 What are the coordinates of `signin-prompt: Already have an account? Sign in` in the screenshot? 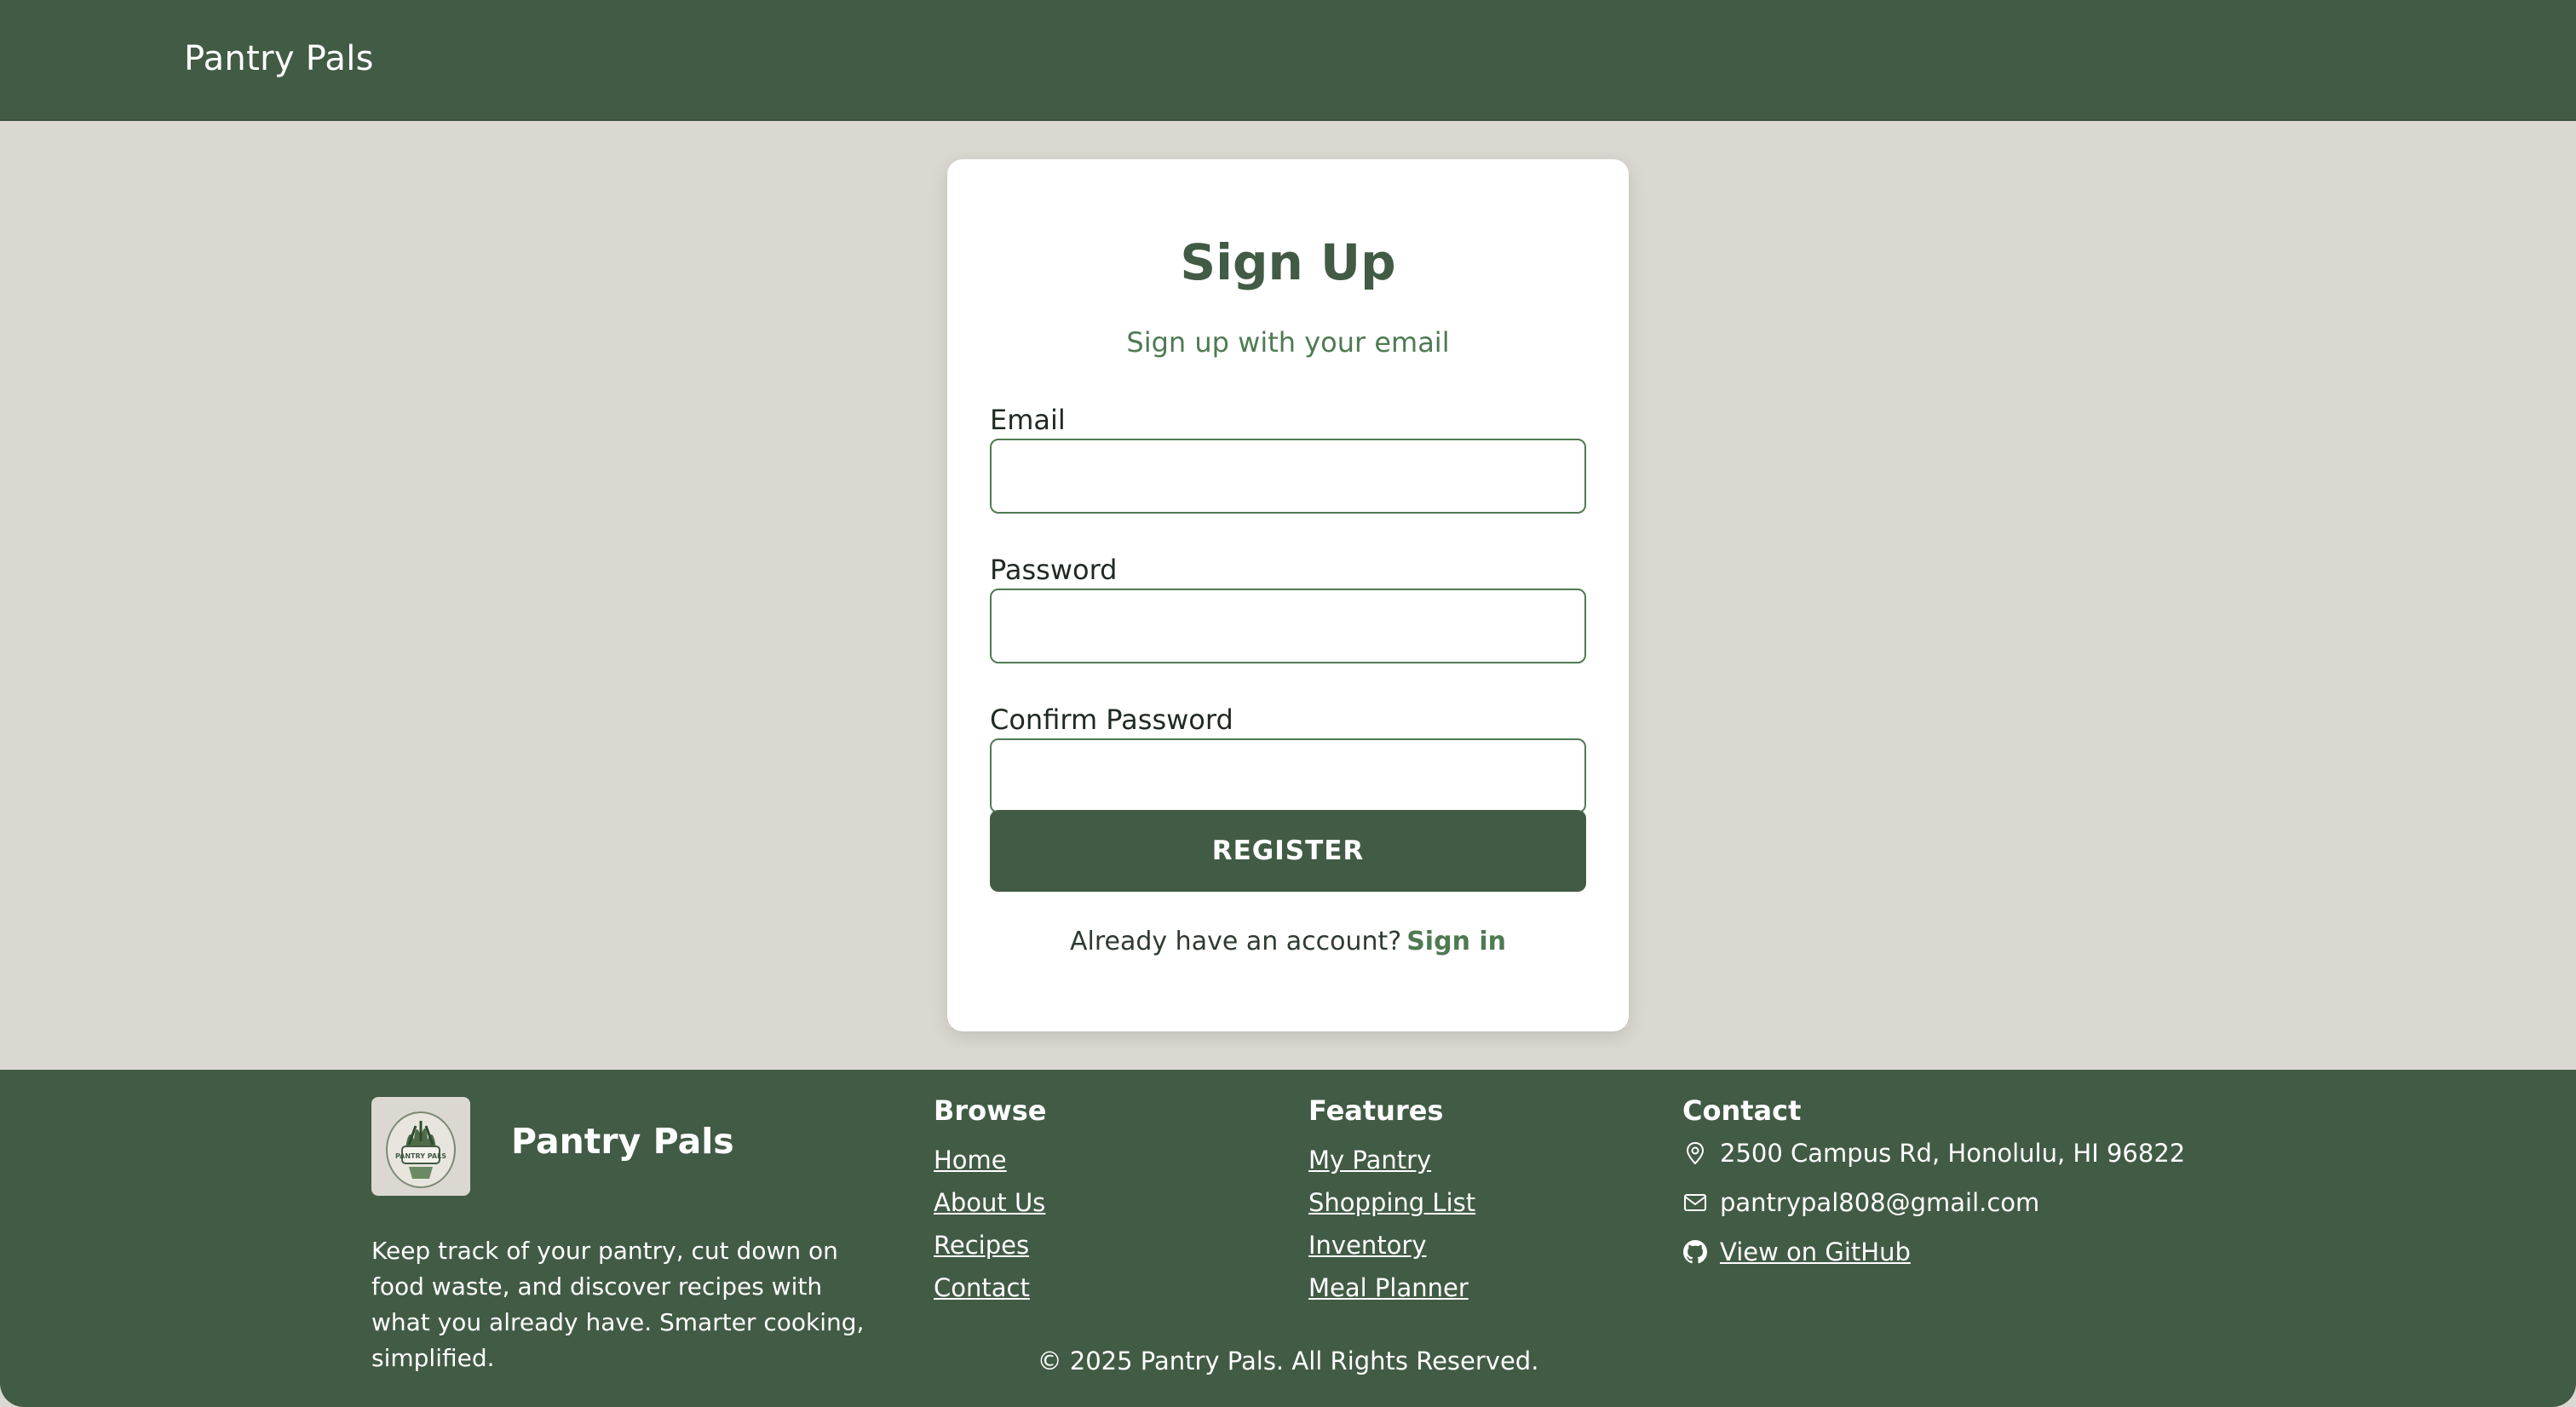 It's located at (1288, 942).